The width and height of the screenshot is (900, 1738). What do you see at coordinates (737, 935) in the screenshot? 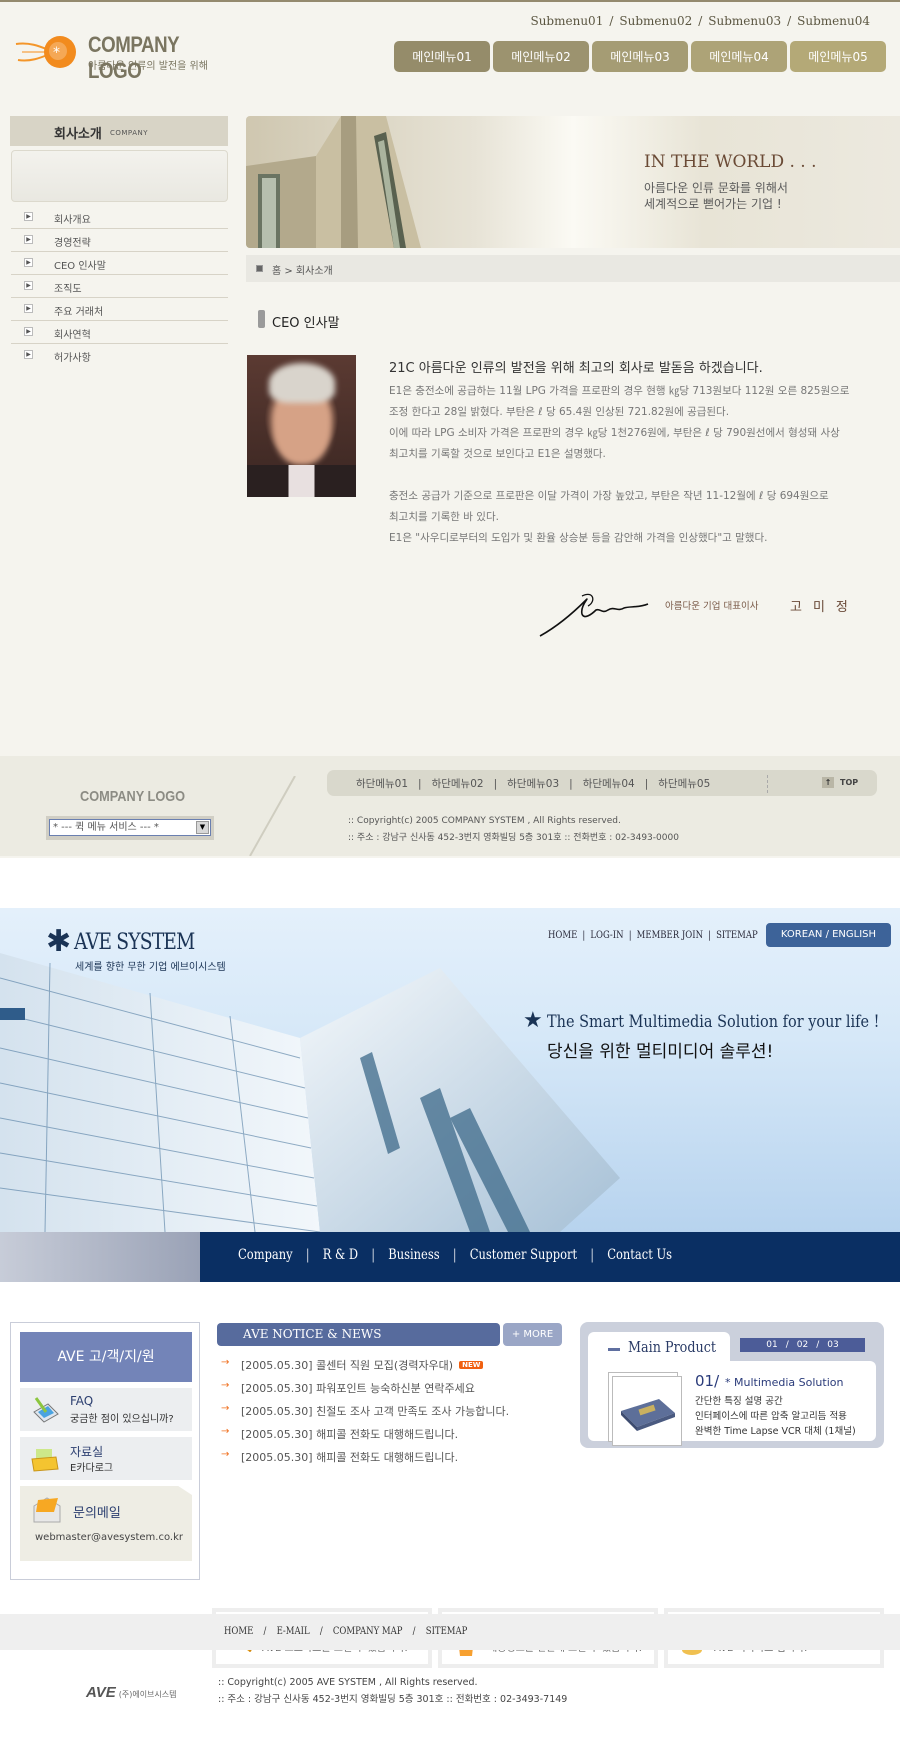
I see `nav-sitemap: SITEMAP` at bounding box center [737, 935].